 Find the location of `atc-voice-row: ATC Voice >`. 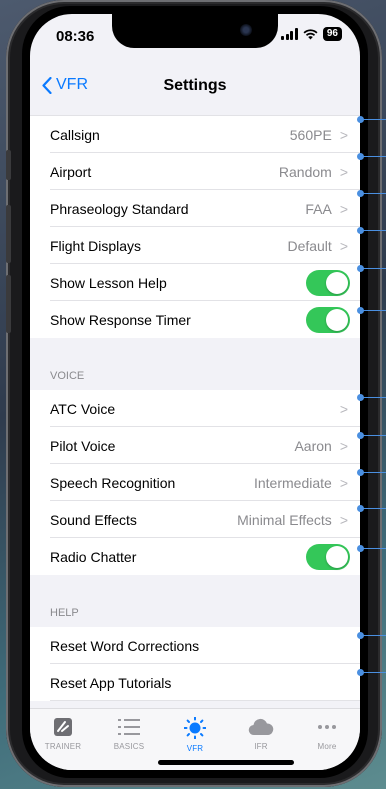

atc-voice-row: ATC Voice > is located at coordinates (195, 408).